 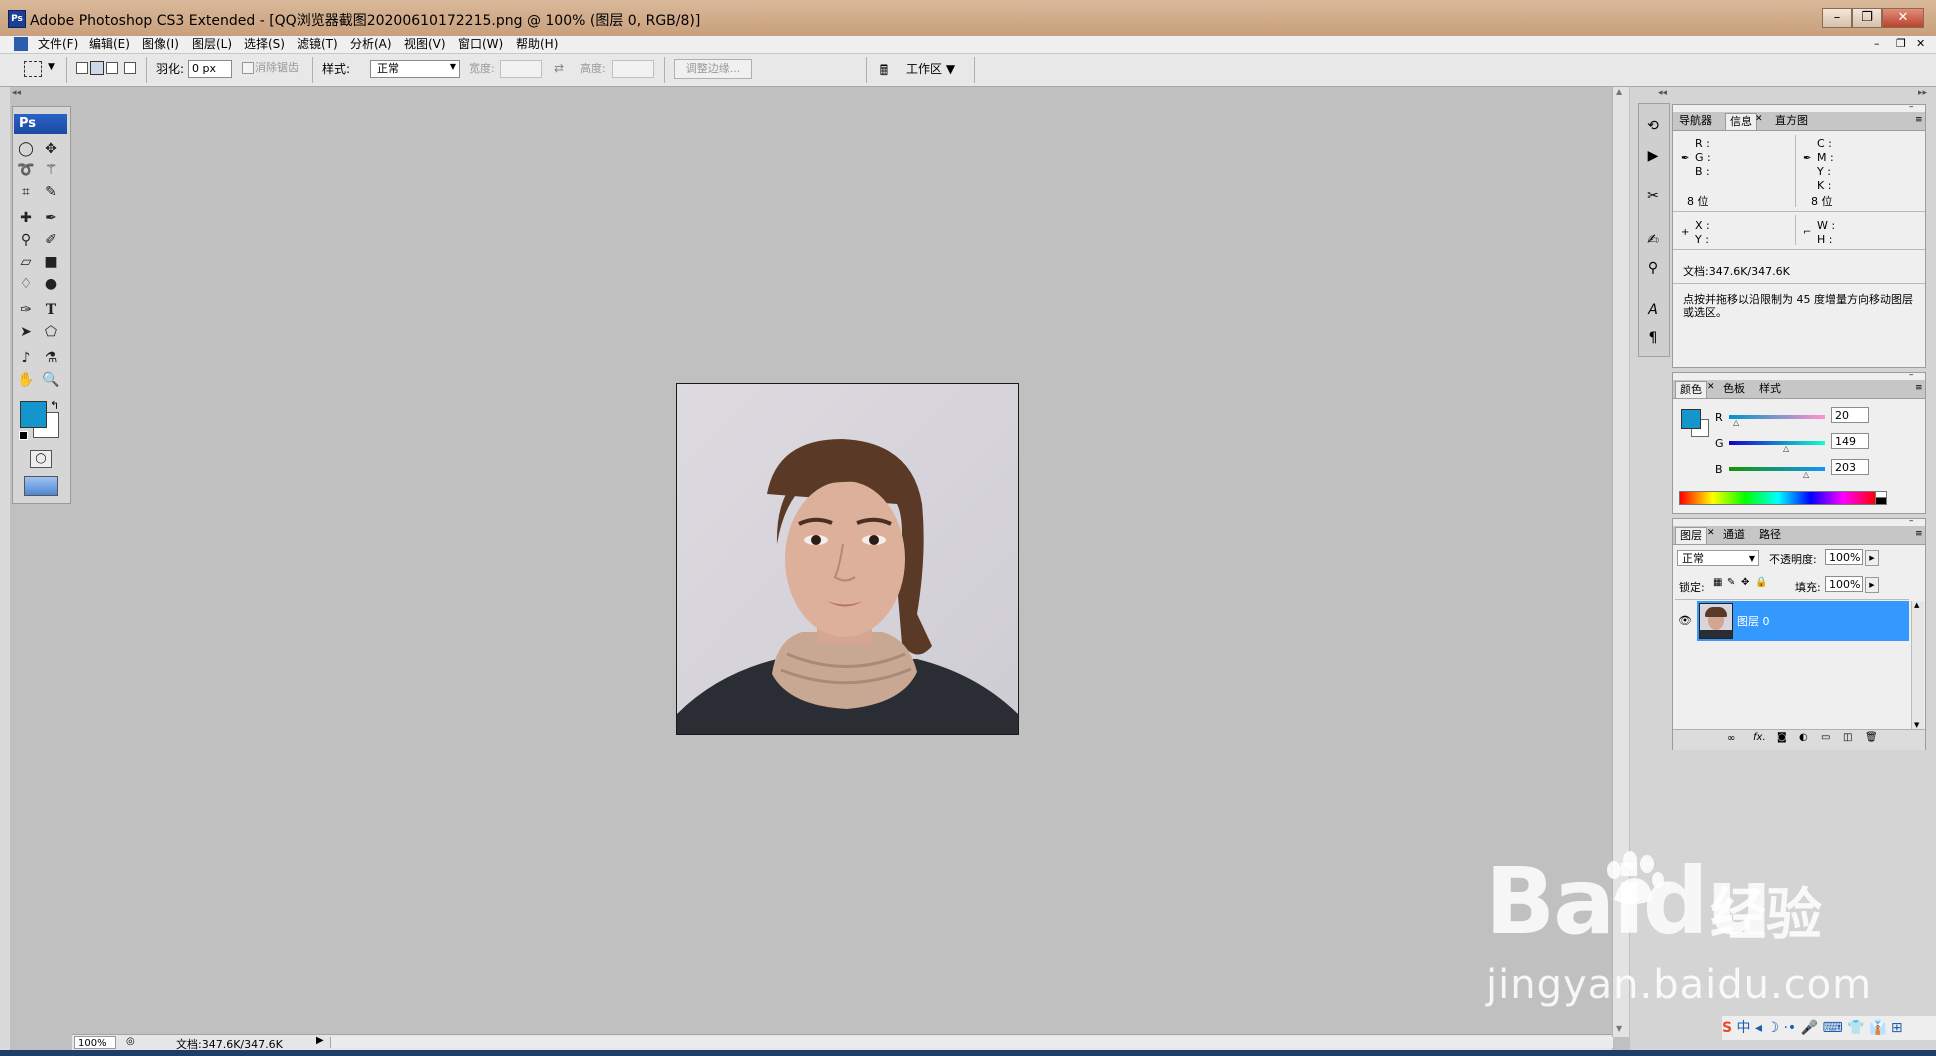 I want to click on tab-swatches: 色板, so click(x=1734, y=389).